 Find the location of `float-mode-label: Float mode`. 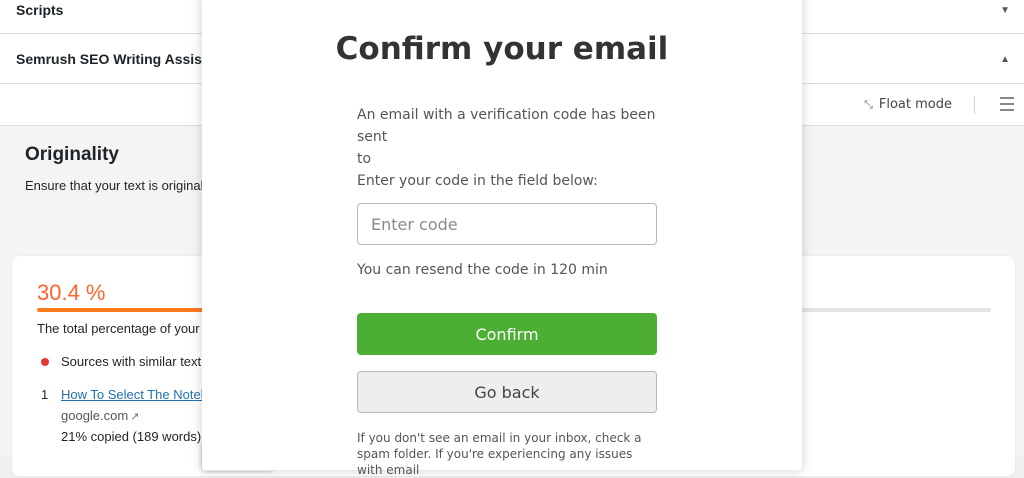

float-mode-label: Float mode is located at coordinates (915, 104).